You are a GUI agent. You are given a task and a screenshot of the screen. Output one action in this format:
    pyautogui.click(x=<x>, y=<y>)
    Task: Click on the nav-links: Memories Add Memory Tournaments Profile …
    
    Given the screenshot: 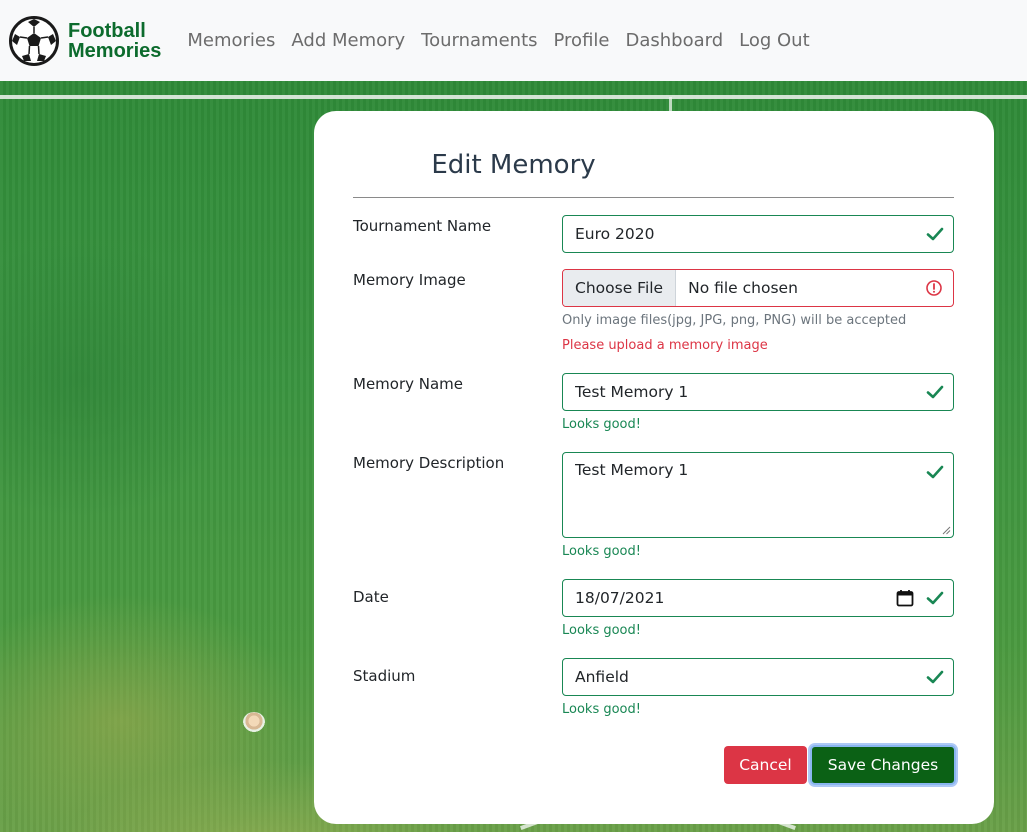 What is the action you would take?
    pyautogui.click(x=506, y=40)
    